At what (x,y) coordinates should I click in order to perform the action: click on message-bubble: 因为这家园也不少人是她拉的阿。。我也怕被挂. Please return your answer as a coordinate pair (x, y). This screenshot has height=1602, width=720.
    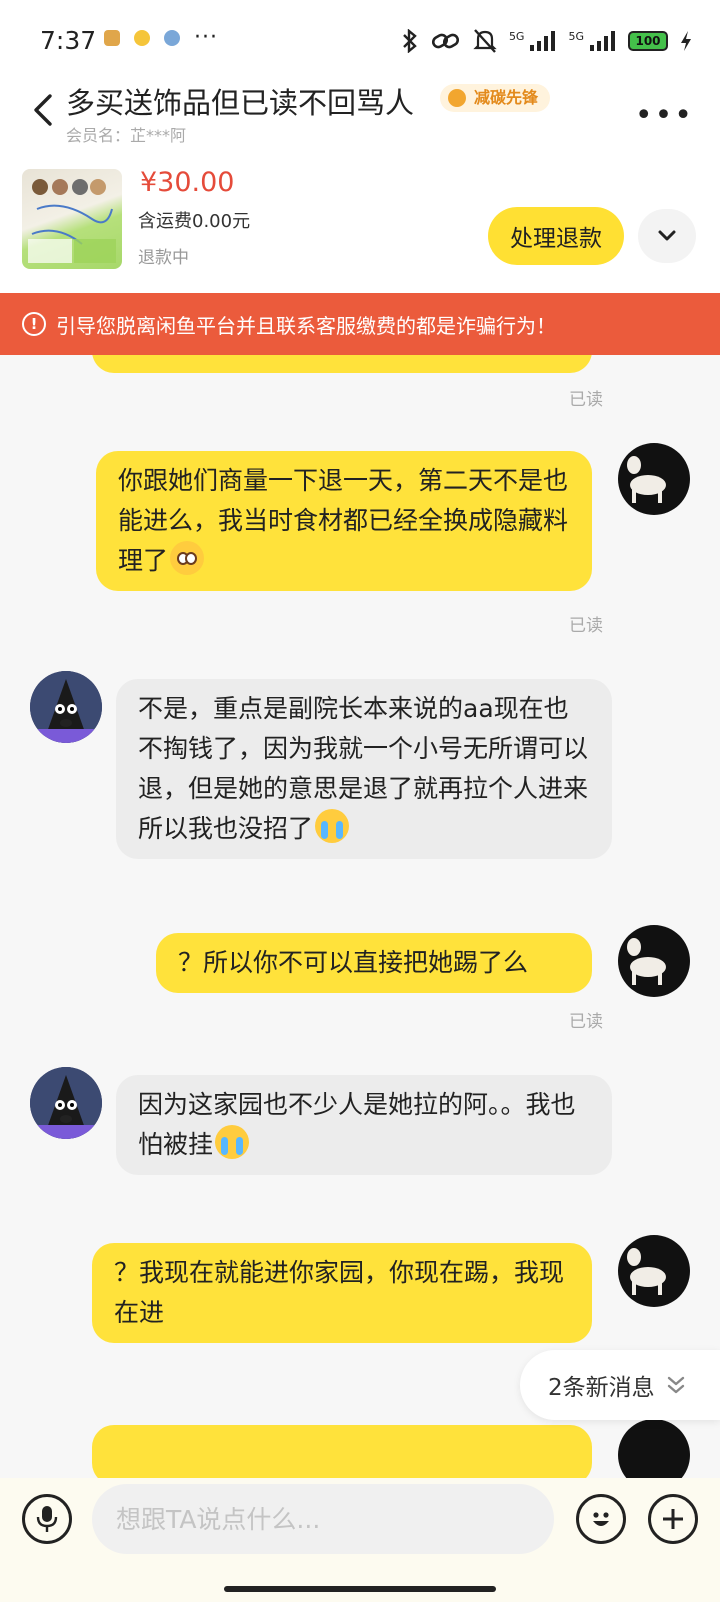
    Looking at the image, I should click on (364, 1125).